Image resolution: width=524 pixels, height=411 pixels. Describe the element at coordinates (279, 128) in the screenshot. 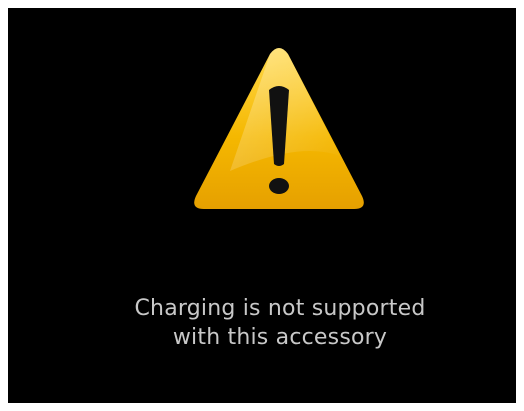

I see `warning-triangle-icon` at that location.